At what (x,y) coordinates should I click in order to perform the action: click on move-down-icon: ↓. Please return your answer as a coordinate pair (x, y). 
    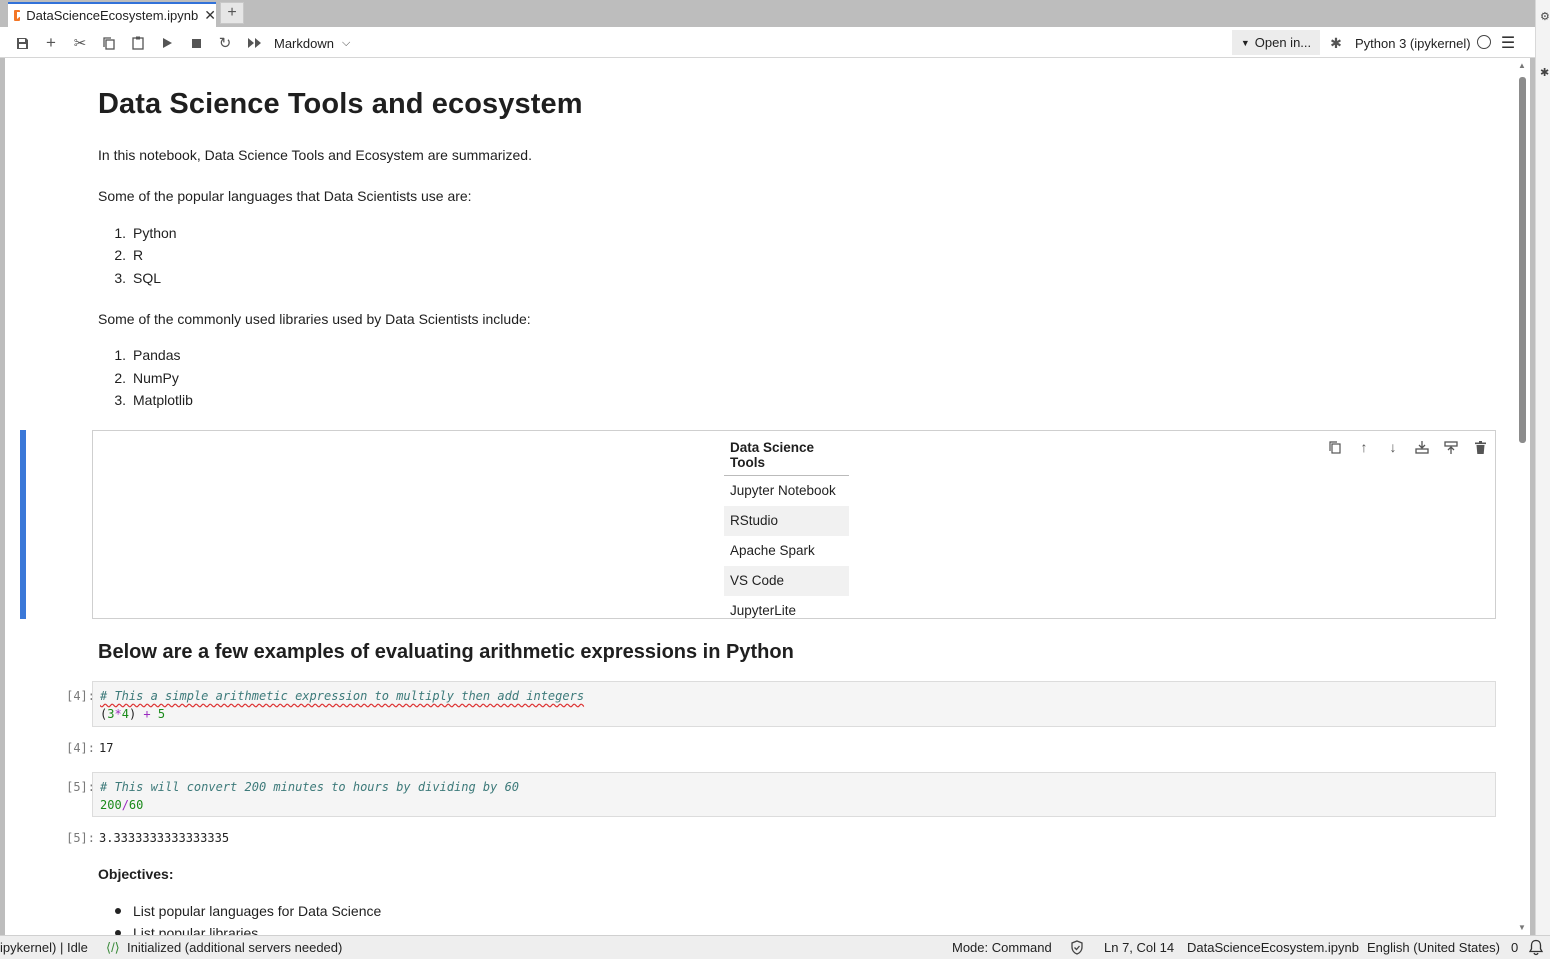
    Looking at the image, I should click on (1393, 447).